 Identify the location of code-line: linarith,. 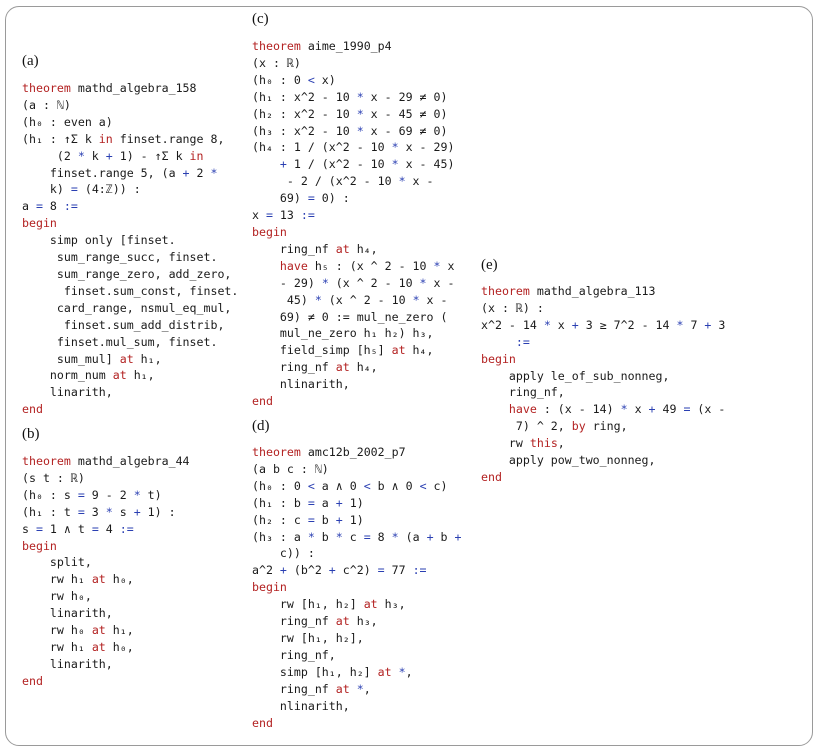
(67, 392).